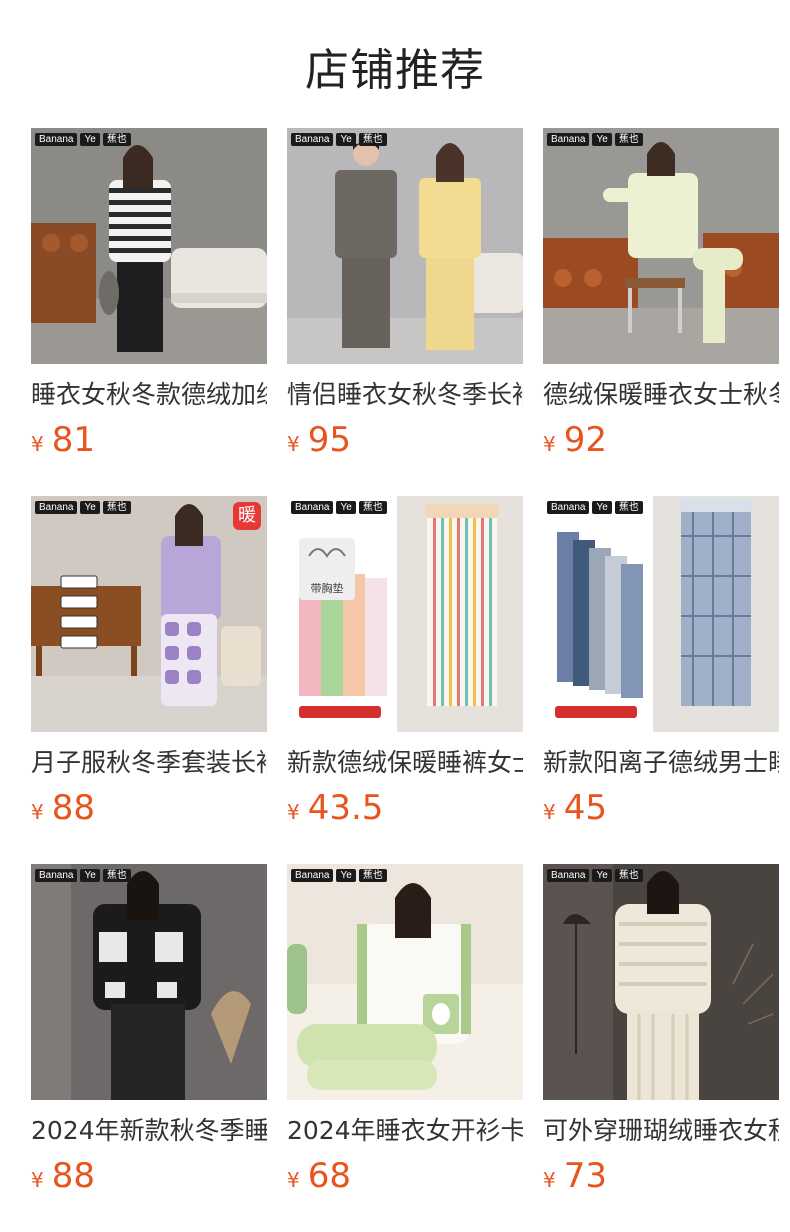 The width and height of the screenshot is (790, 1232). What do you see at coordinates (661, 1131) in the screenshot?
I see `product-name: 可外穿珊瑚绒睡衣女秋冬季` at bounding box center [661, 1131].